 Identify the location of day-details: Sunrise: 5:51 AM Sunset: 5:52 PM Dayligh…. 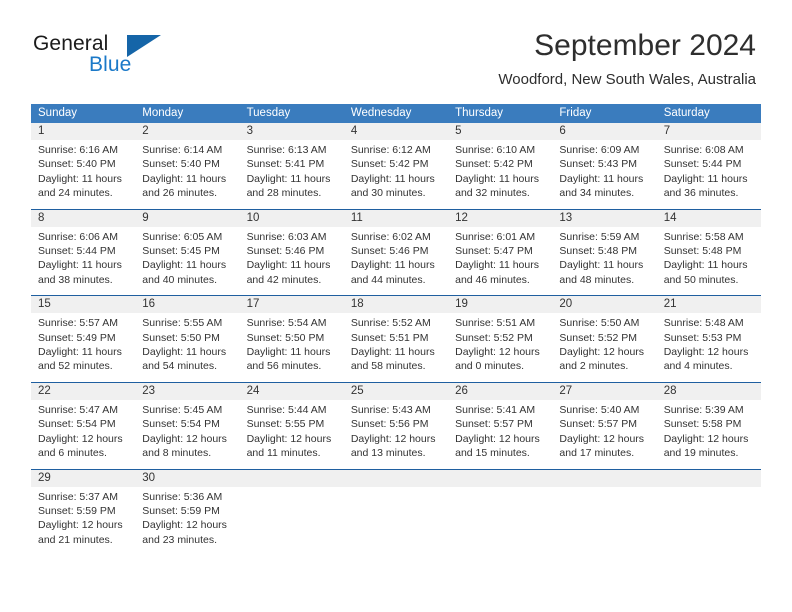
(500, 347).